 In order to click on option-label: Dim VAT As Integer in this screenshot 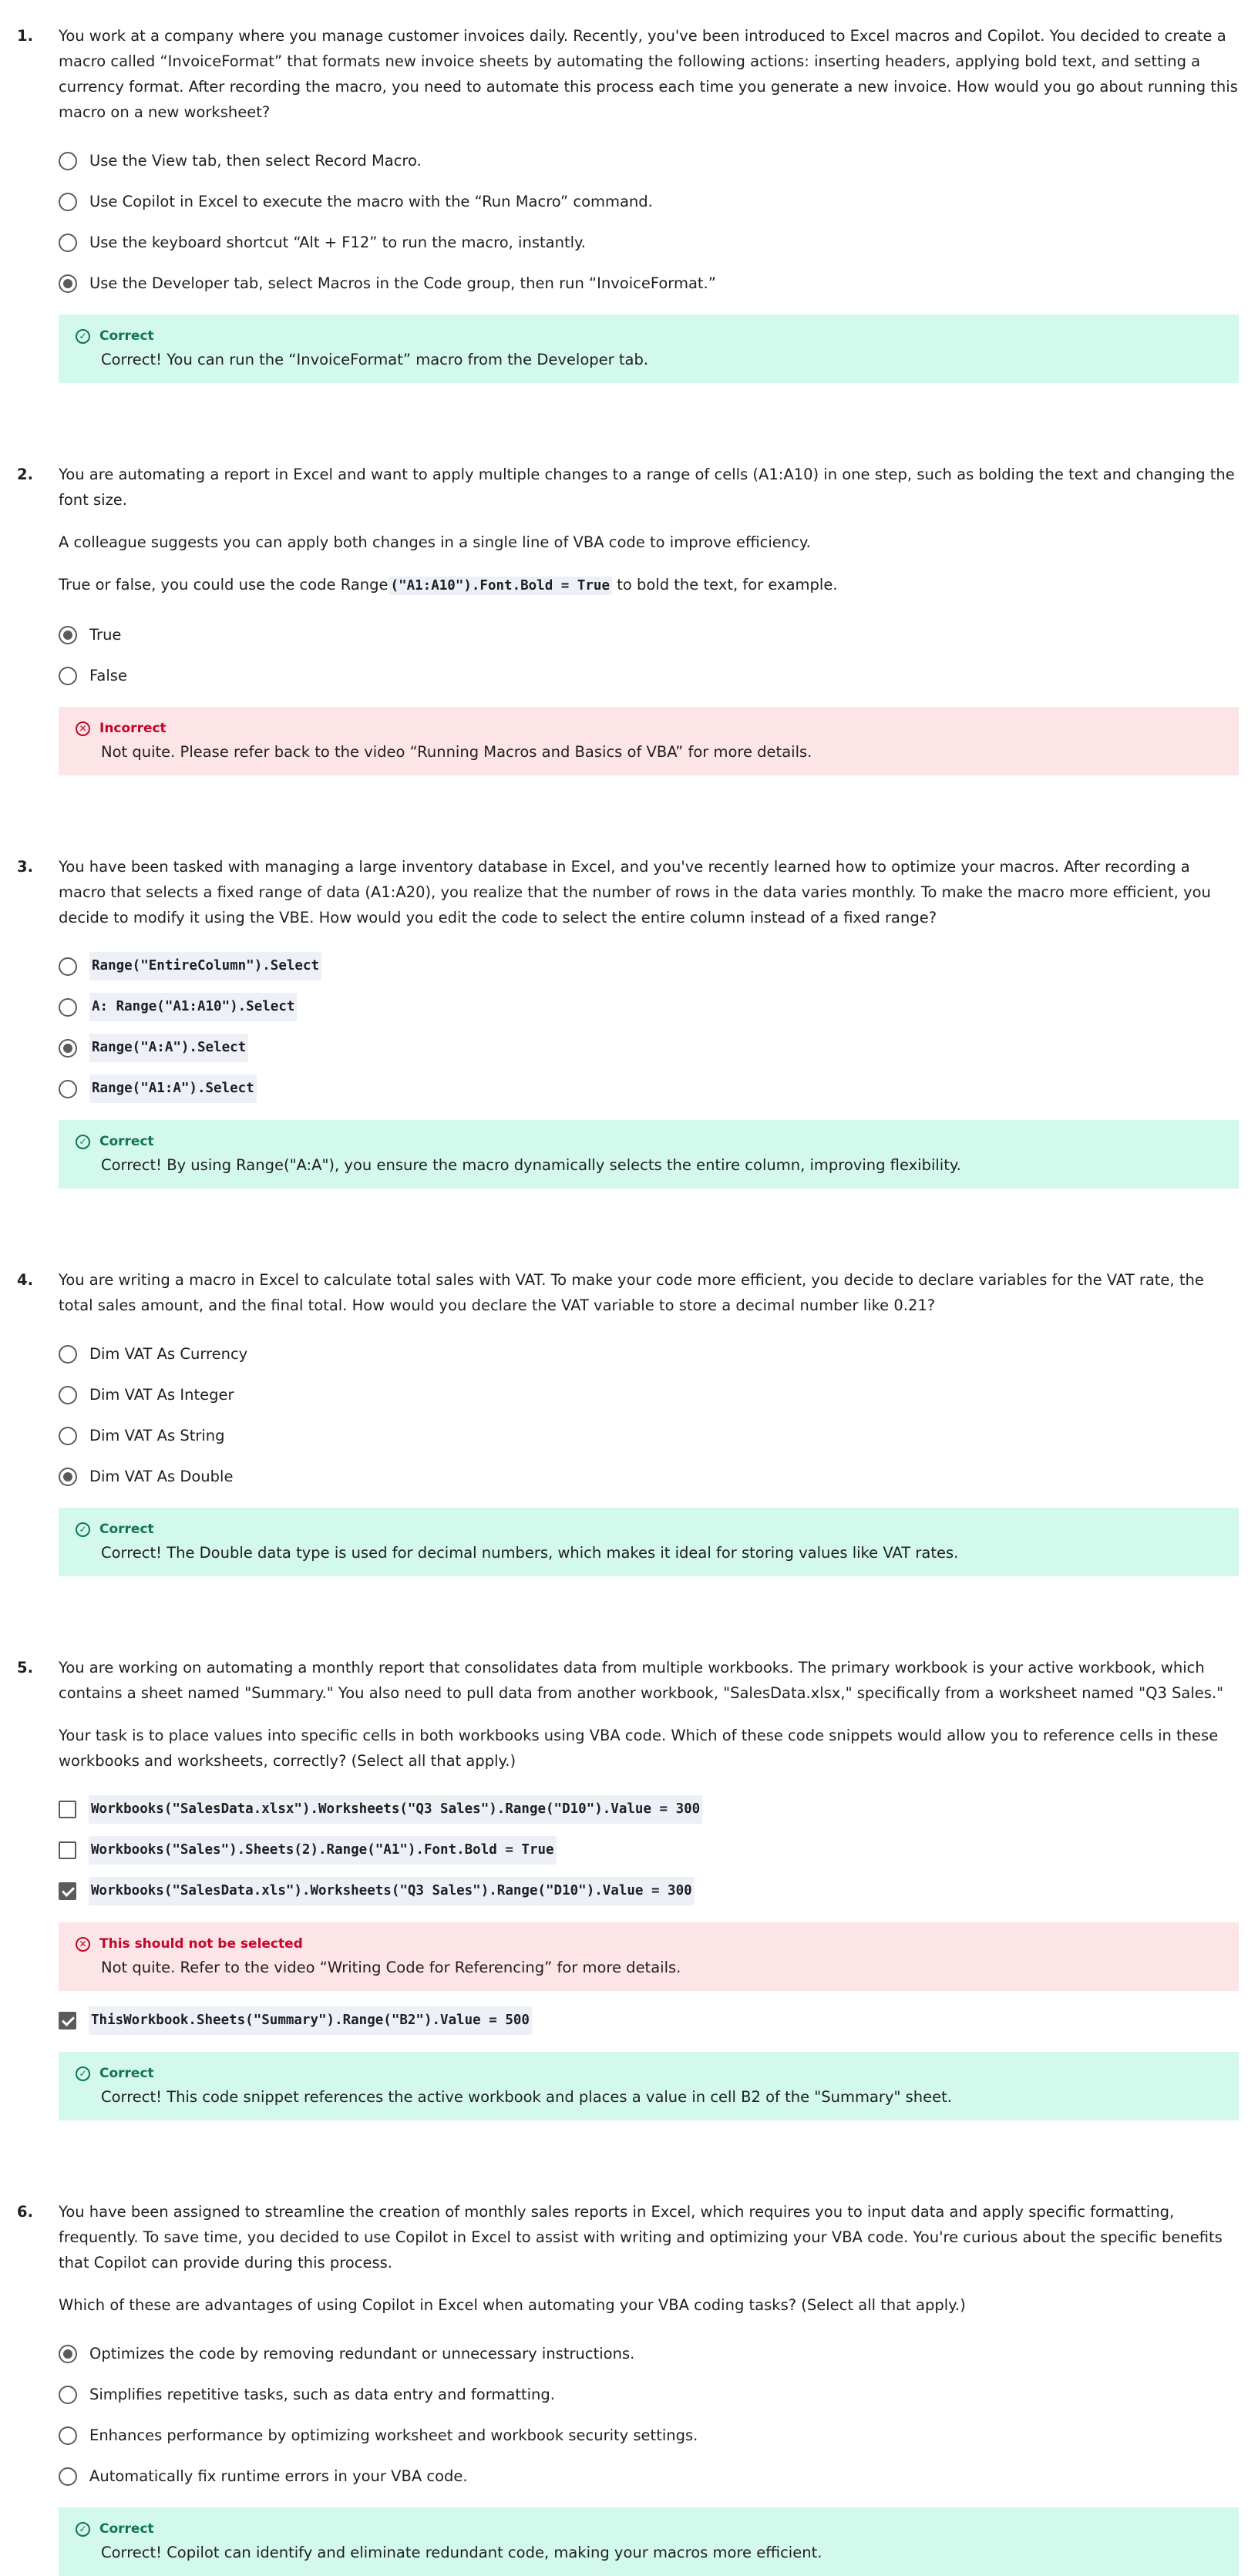, I will do `click(161, 1395)`.